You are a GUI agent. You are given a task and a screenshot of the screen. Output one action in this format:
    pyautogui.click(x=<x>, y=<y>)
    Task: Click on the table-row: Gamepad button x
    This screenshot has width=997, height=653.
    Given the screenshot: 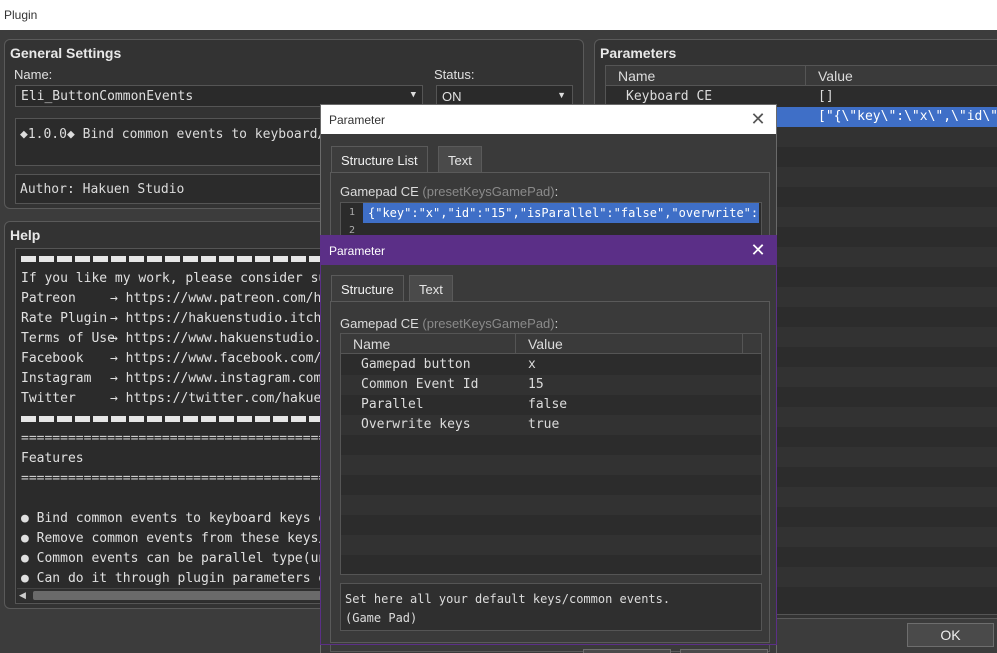 What is the action you would take?
    pyautogui.click(x=551, y=365)
    